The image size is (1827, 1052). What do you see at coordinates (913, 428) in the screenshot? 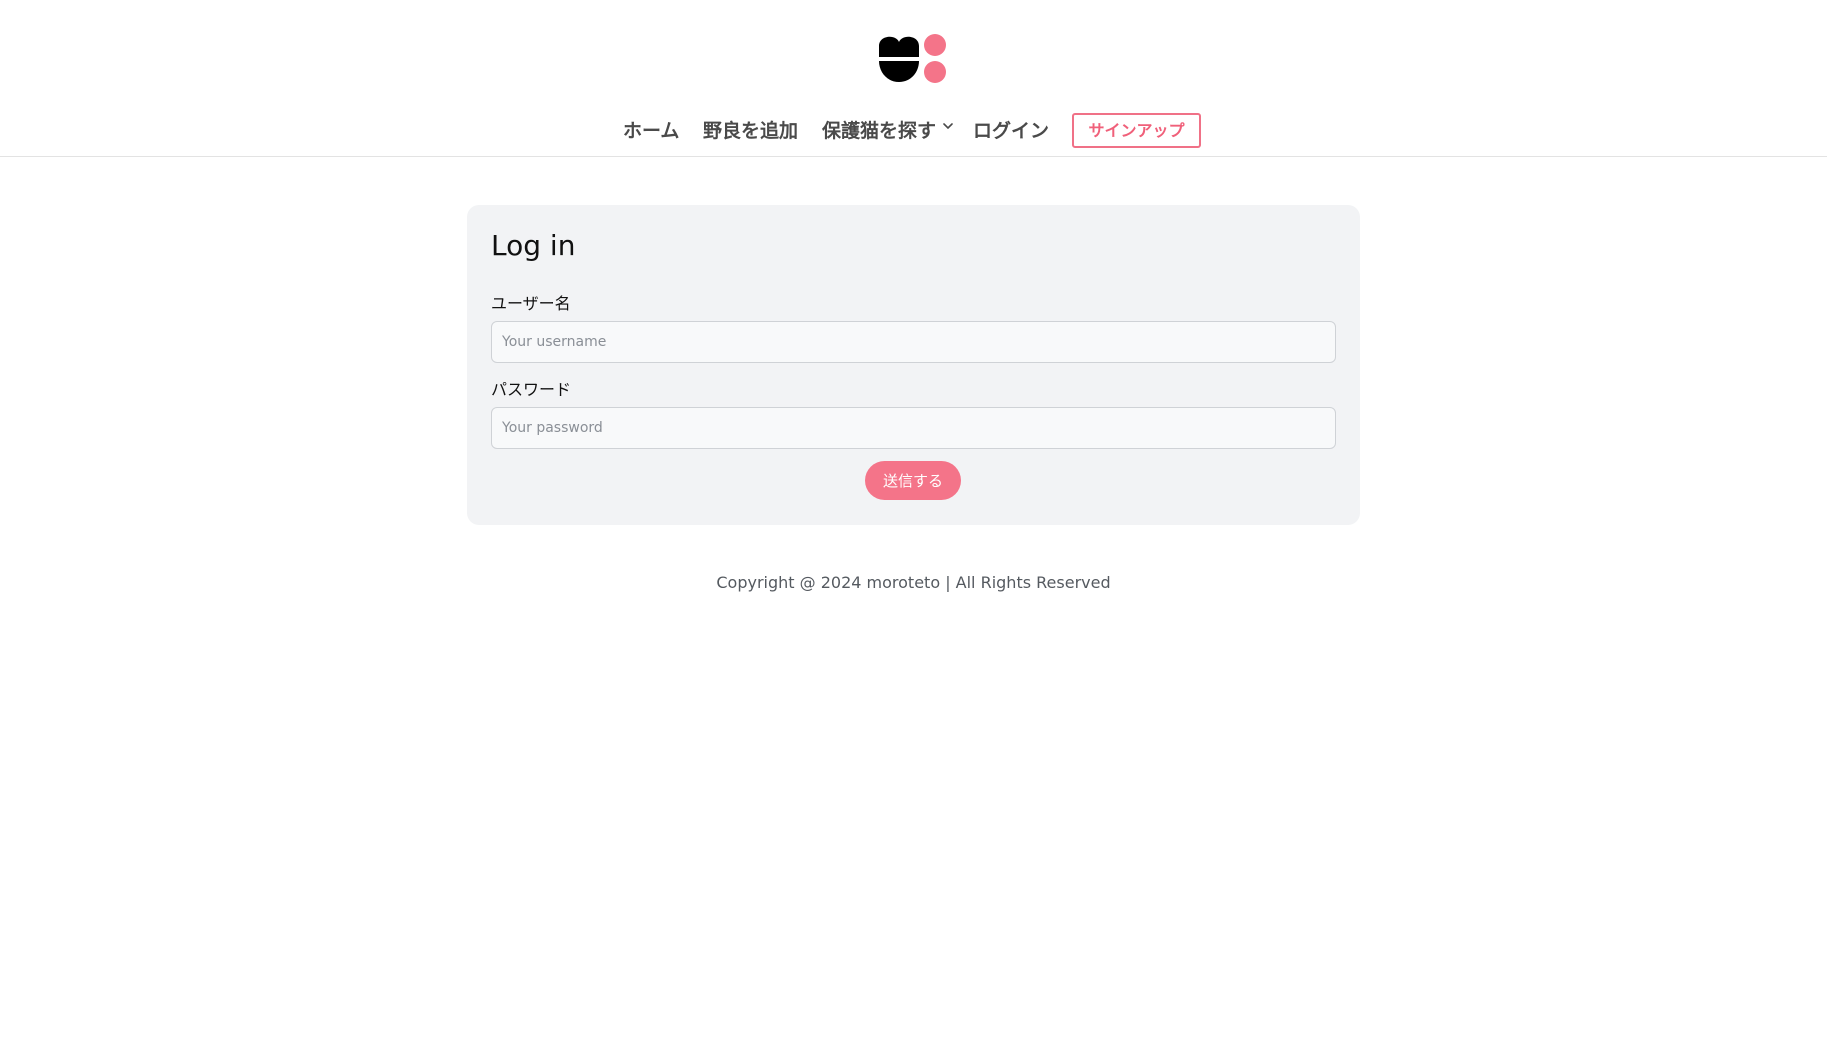
I see `password-input` at bounding box center [913, 428].